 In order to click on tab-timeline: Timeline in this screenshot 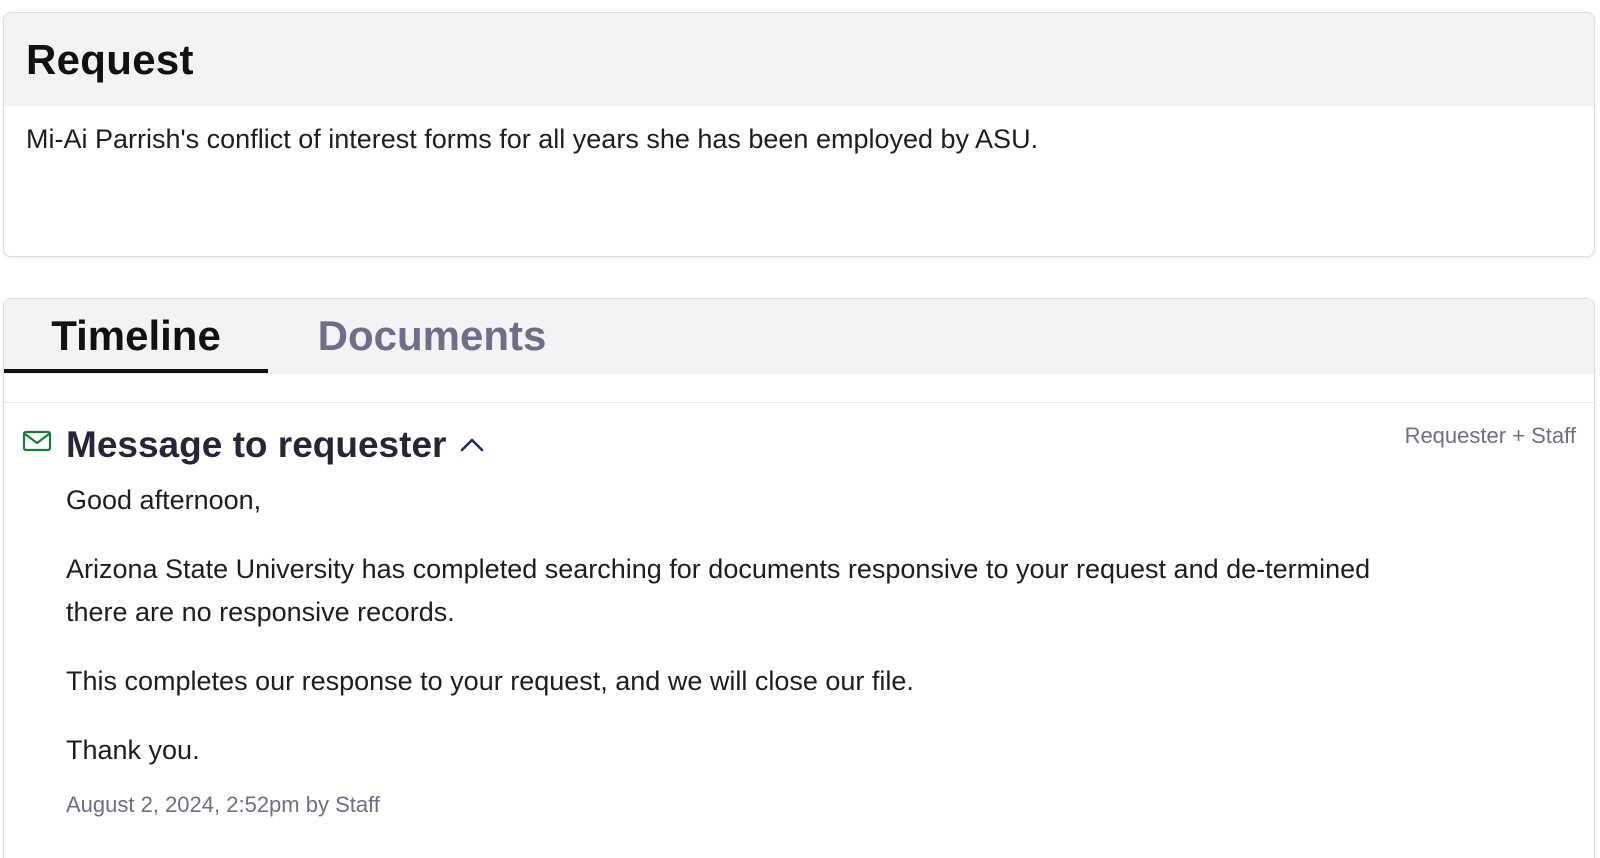, I will do `click(136, 336)`.